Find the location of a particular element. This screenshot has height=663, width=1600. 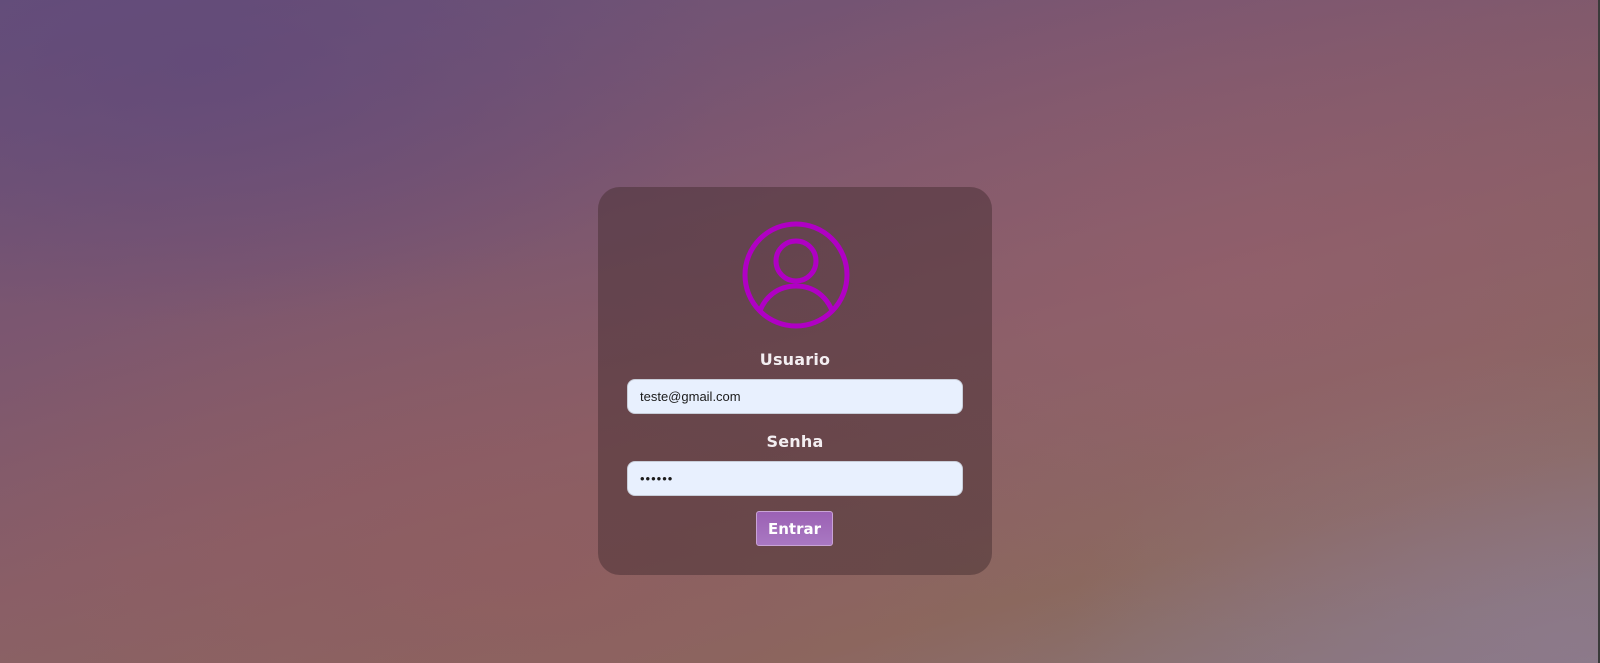

user-circle-icon is located at coordinates (796, 275).